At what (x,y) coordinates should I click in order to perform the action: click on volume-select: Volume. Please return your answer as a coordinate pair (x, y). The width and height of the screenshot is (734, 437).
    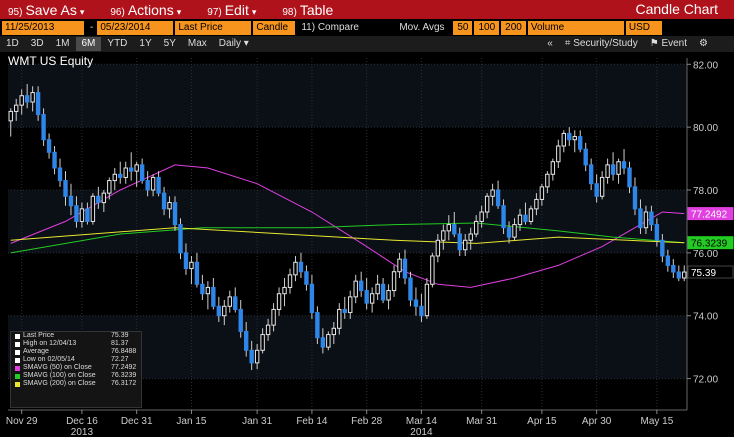
    Looking at the image, I should click on (575, 27).